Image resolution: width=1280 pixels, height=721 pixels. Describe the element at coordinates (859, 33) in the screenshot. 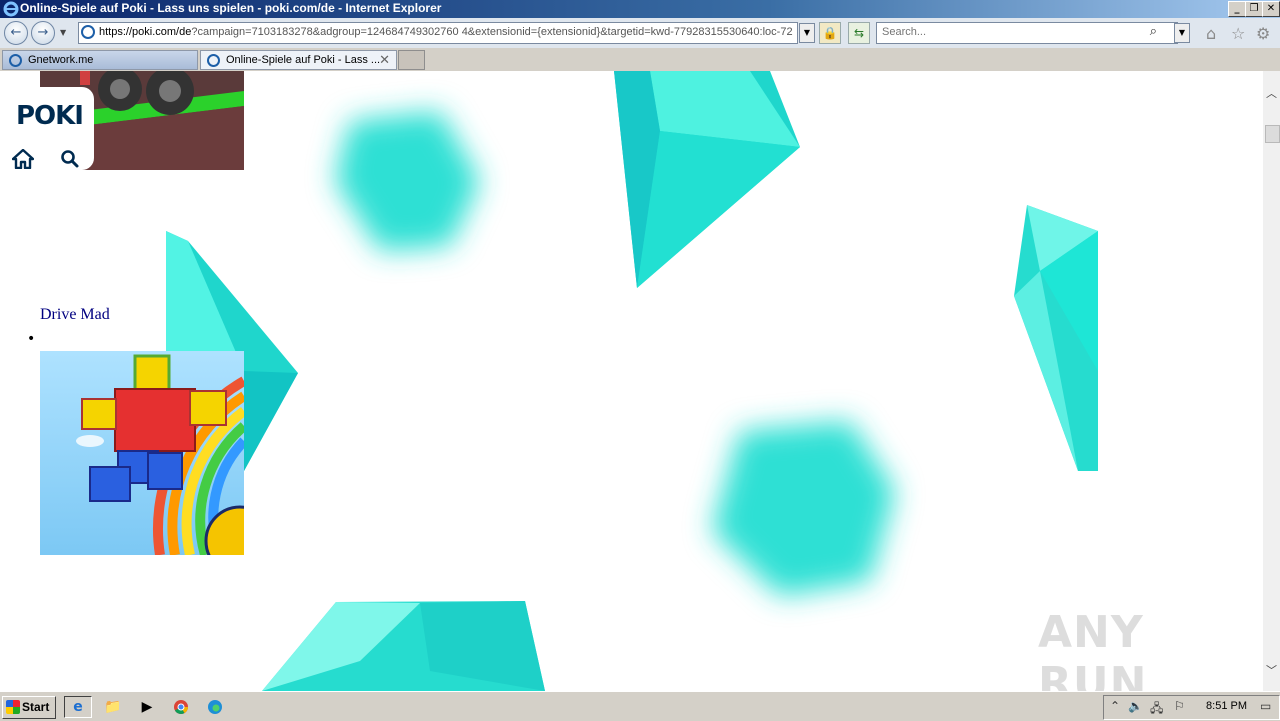

I see `compat-refresh-button: ⇆` at that location.